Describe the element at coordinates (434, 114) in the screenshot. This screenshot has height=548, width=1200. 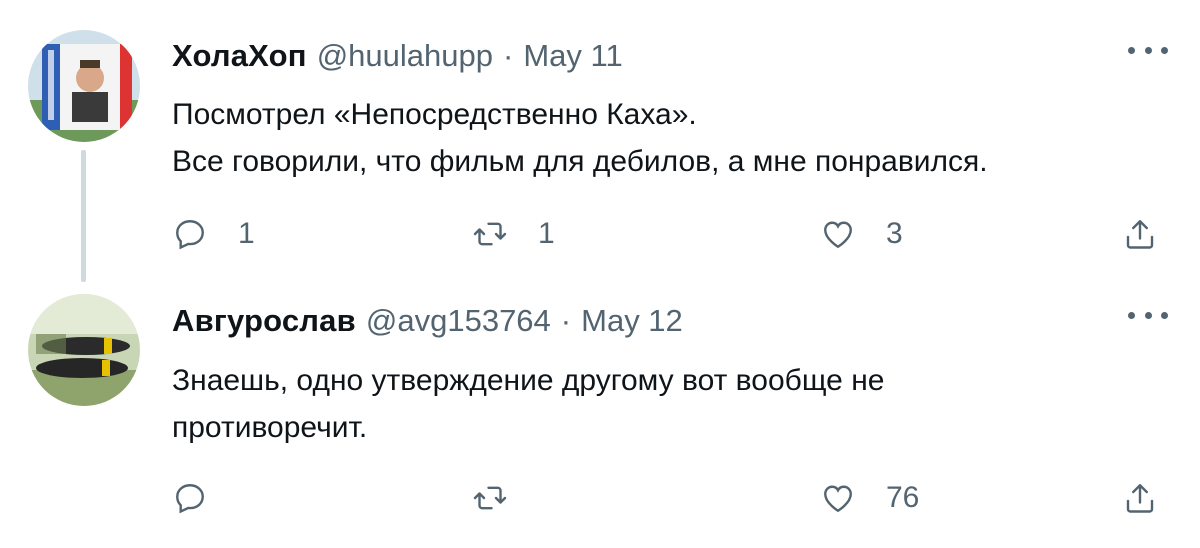
I see `tweet-text-line: Посмотрел «Непосредственно Каха».` at that location.